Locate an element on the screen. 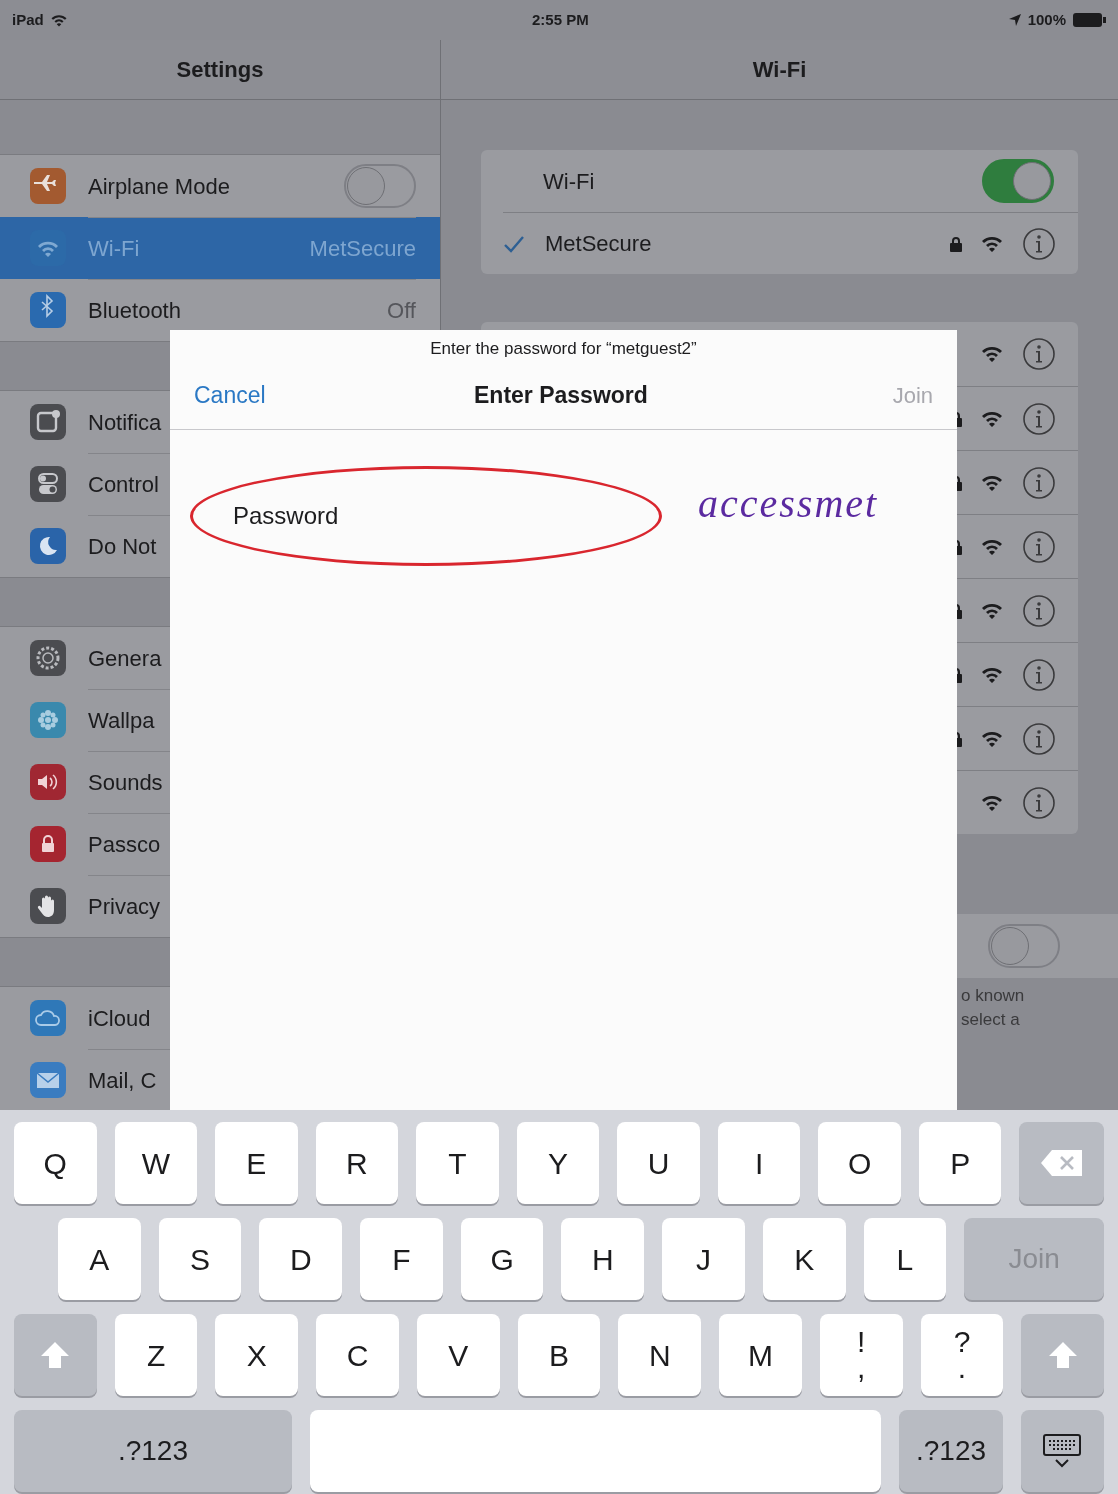 The image size is (1118, 1494). detail-title: Wi-Fi is located at coordinates (779, 70).